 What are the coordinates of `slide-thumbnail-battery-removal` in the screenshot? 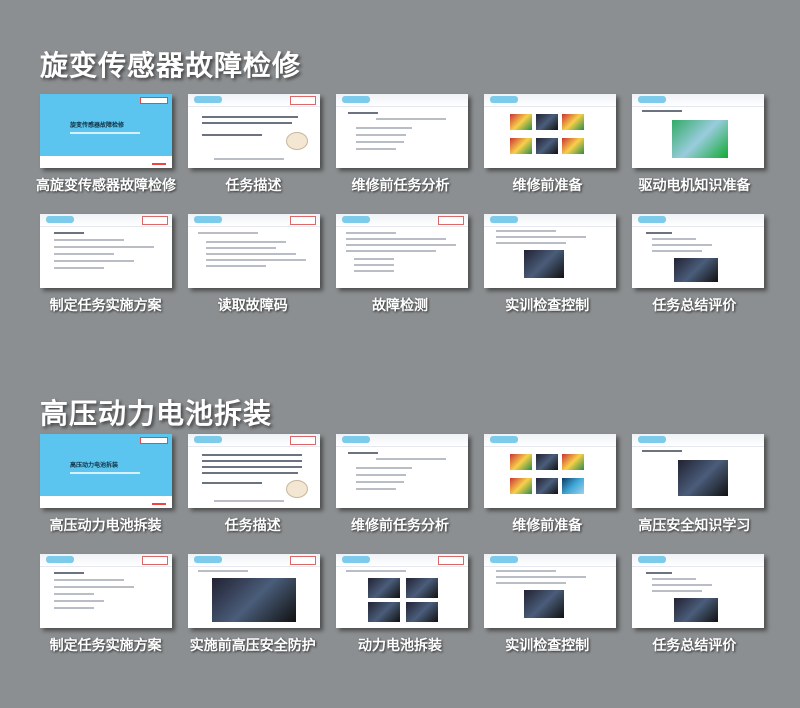 It's located at (402, 591).